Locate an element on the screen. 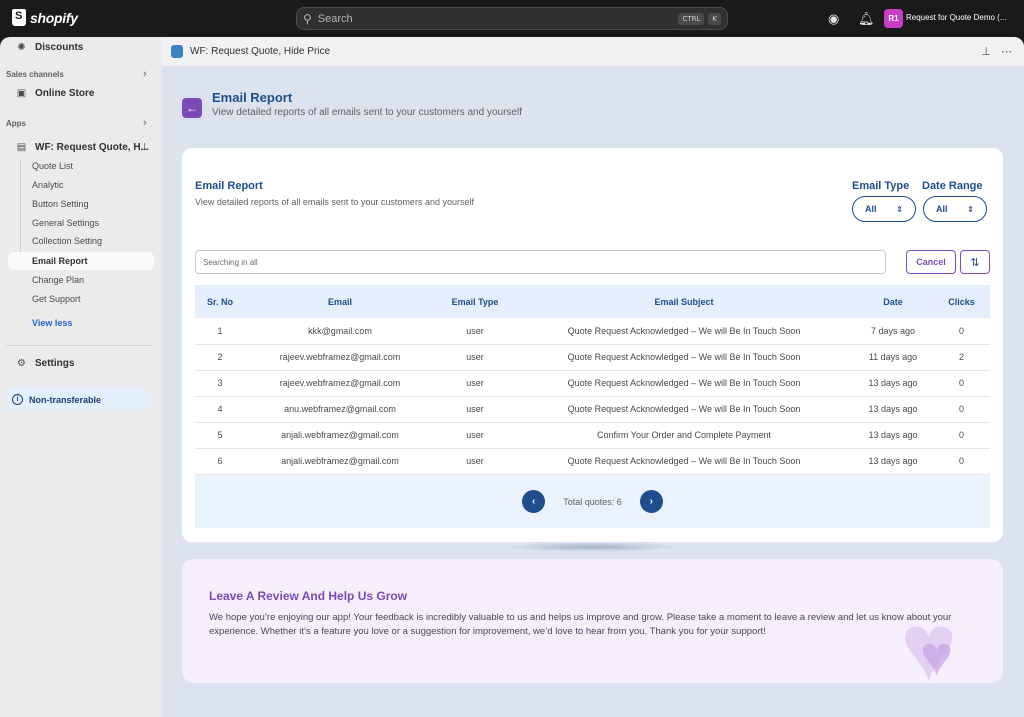 The image size is (1024, 717). shopify-logo: shopify is located at coordinates (45, 17).